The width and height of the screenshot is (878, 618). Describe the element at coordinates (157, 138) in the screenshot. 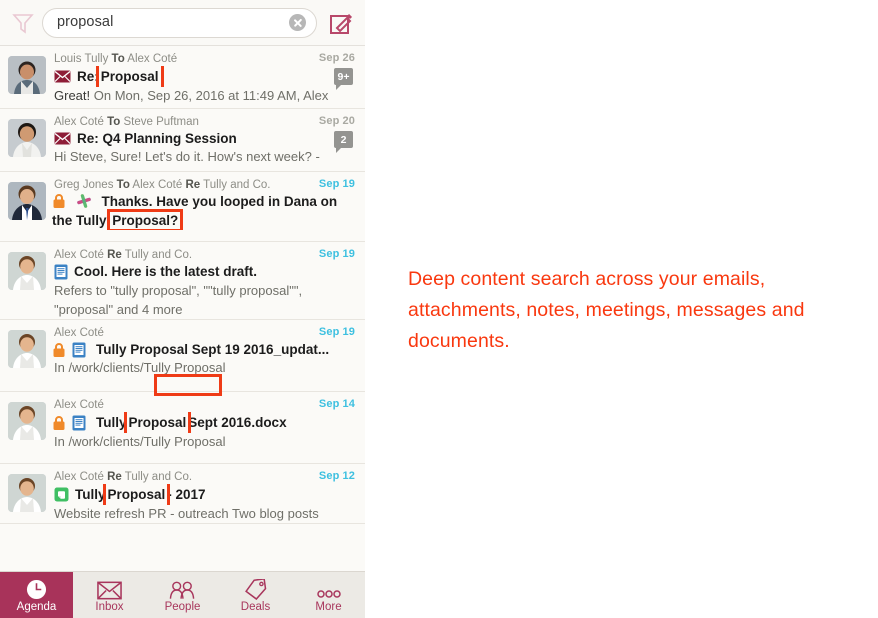

I see `item-title-pre: Re: Q4 Planning Session` at that location.